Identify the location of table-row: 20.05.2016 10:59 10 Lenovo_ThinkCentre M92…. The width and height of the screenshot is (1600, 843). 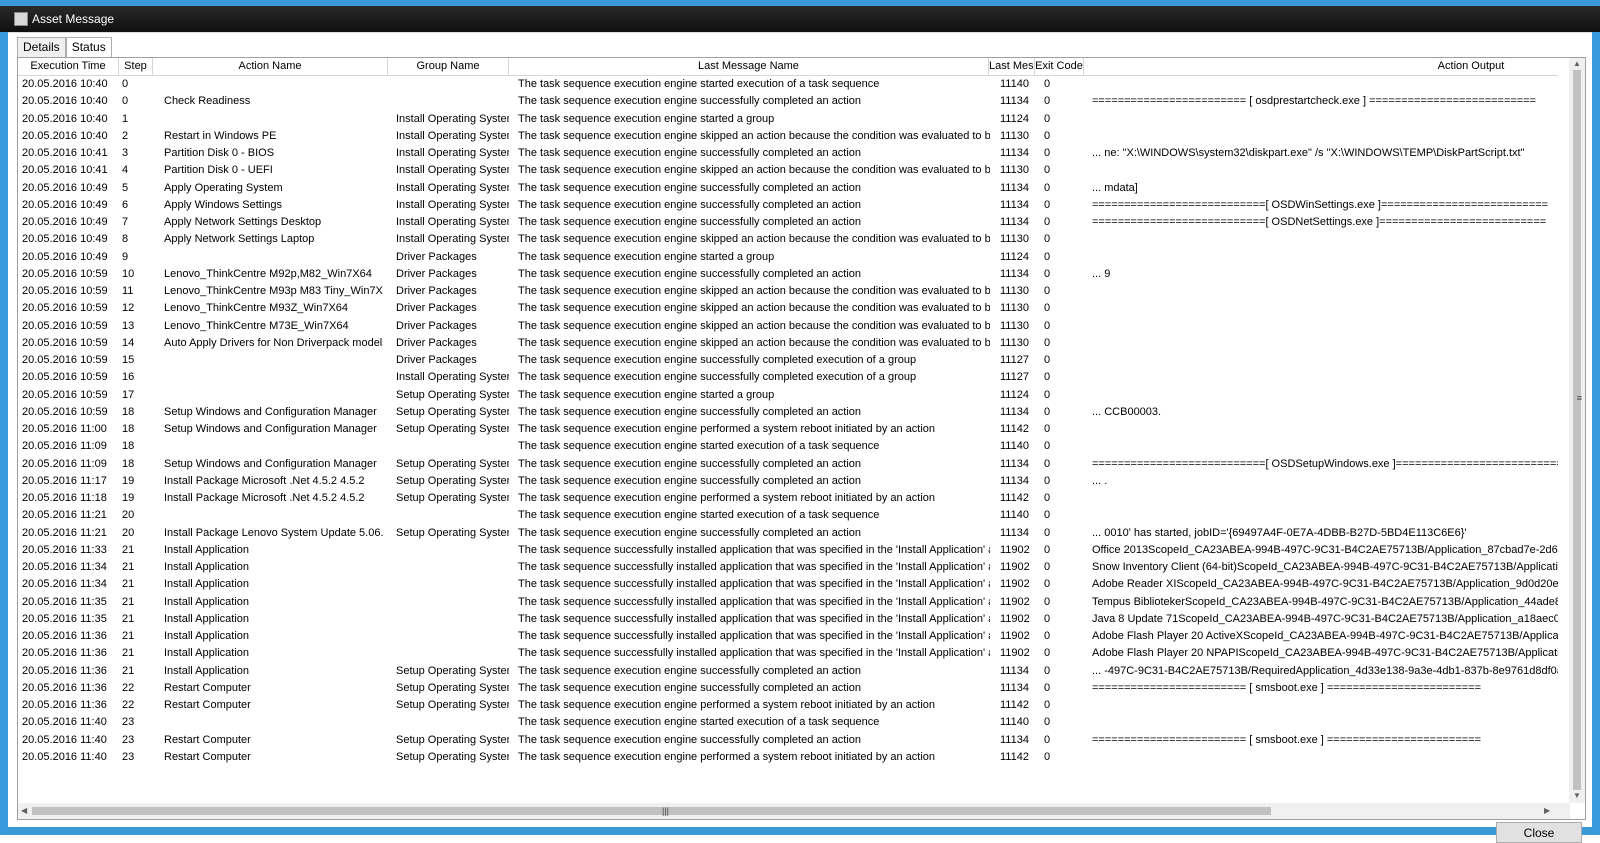
(788, 274).